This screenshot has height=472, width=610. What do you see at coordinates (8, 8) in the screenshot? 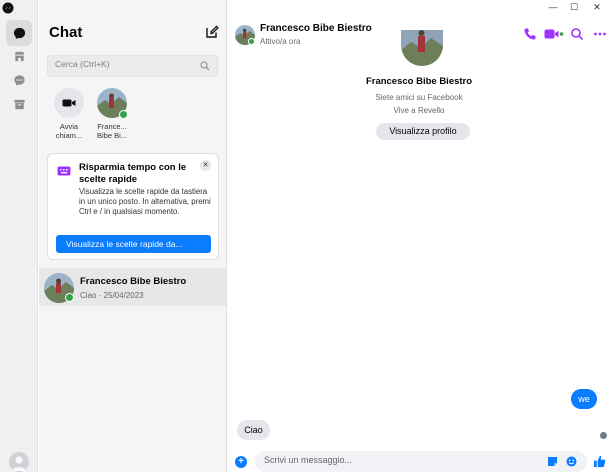
I see `messenger-logo-icon` at bounding box center [8, 8].